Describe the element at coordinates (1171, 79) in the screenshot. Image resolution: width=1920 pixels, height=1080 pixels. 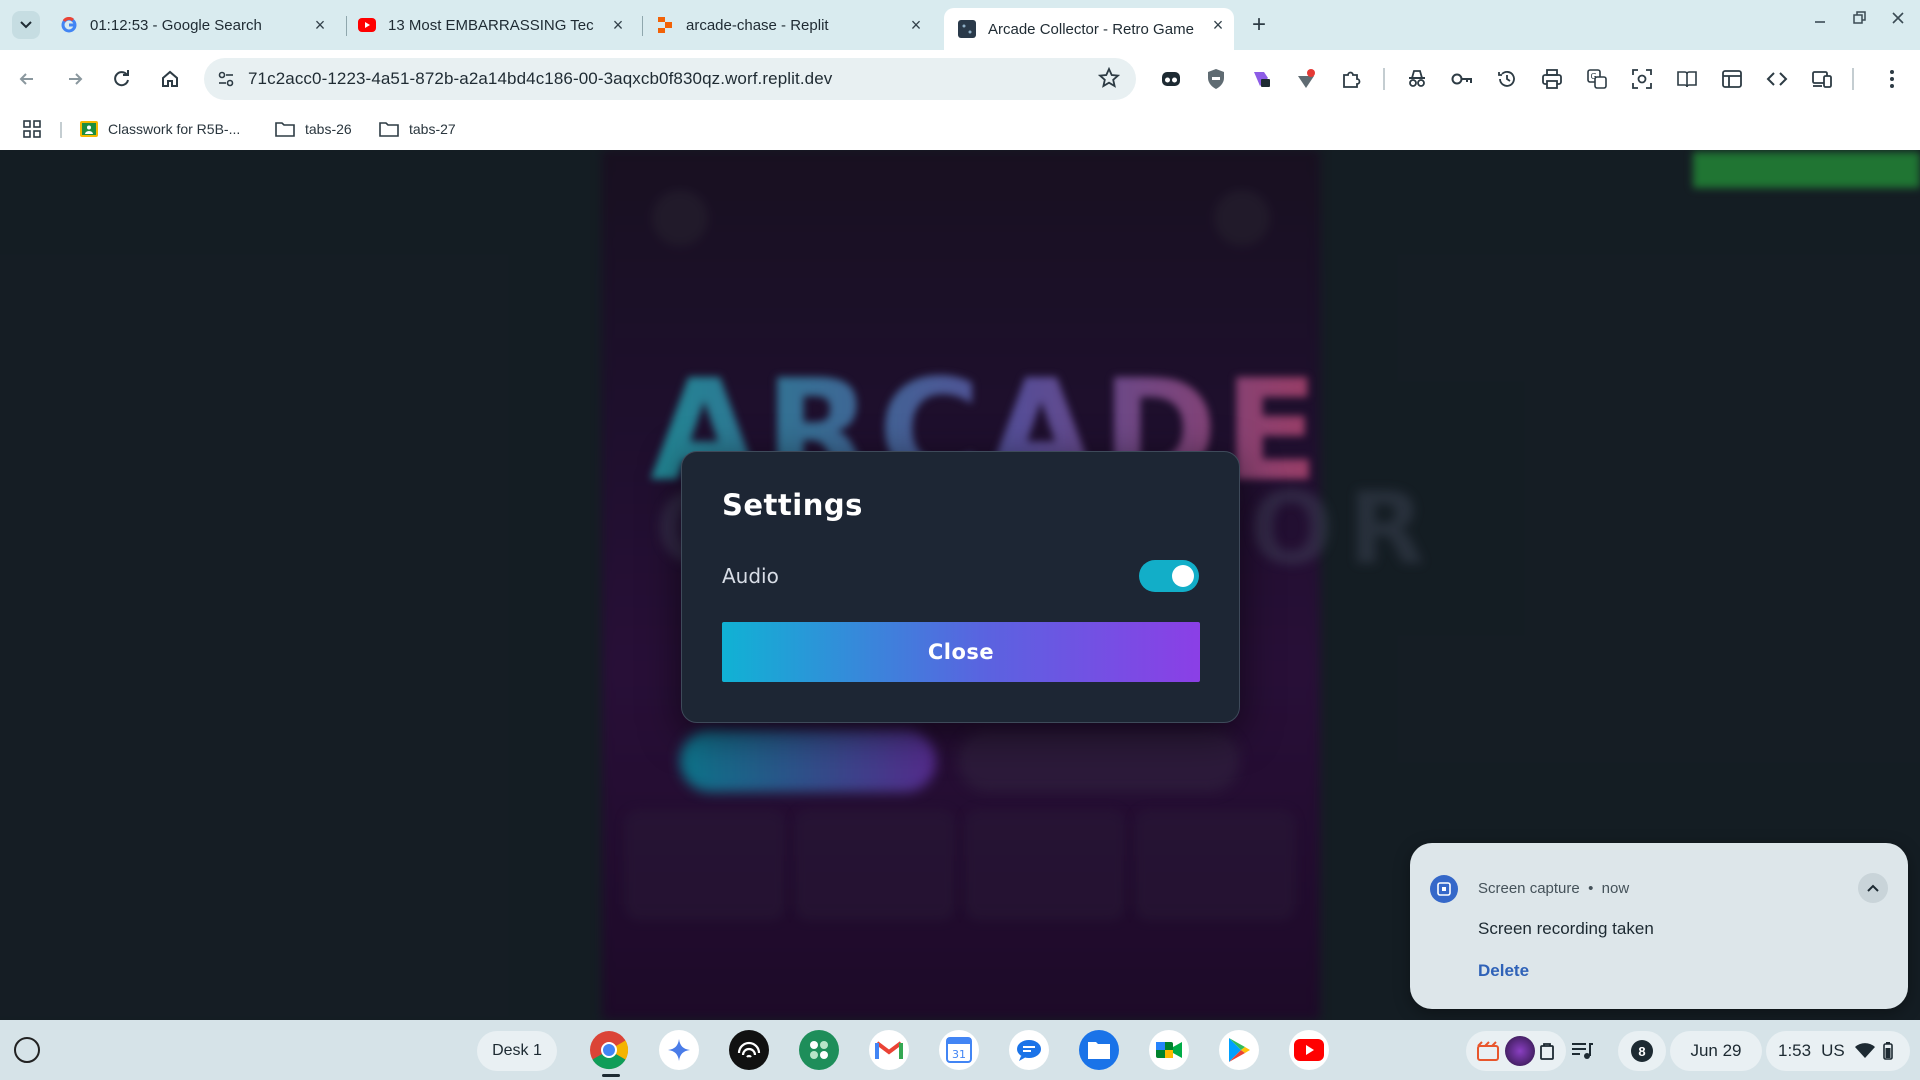
I see `extension-incognito-icon` at that location.